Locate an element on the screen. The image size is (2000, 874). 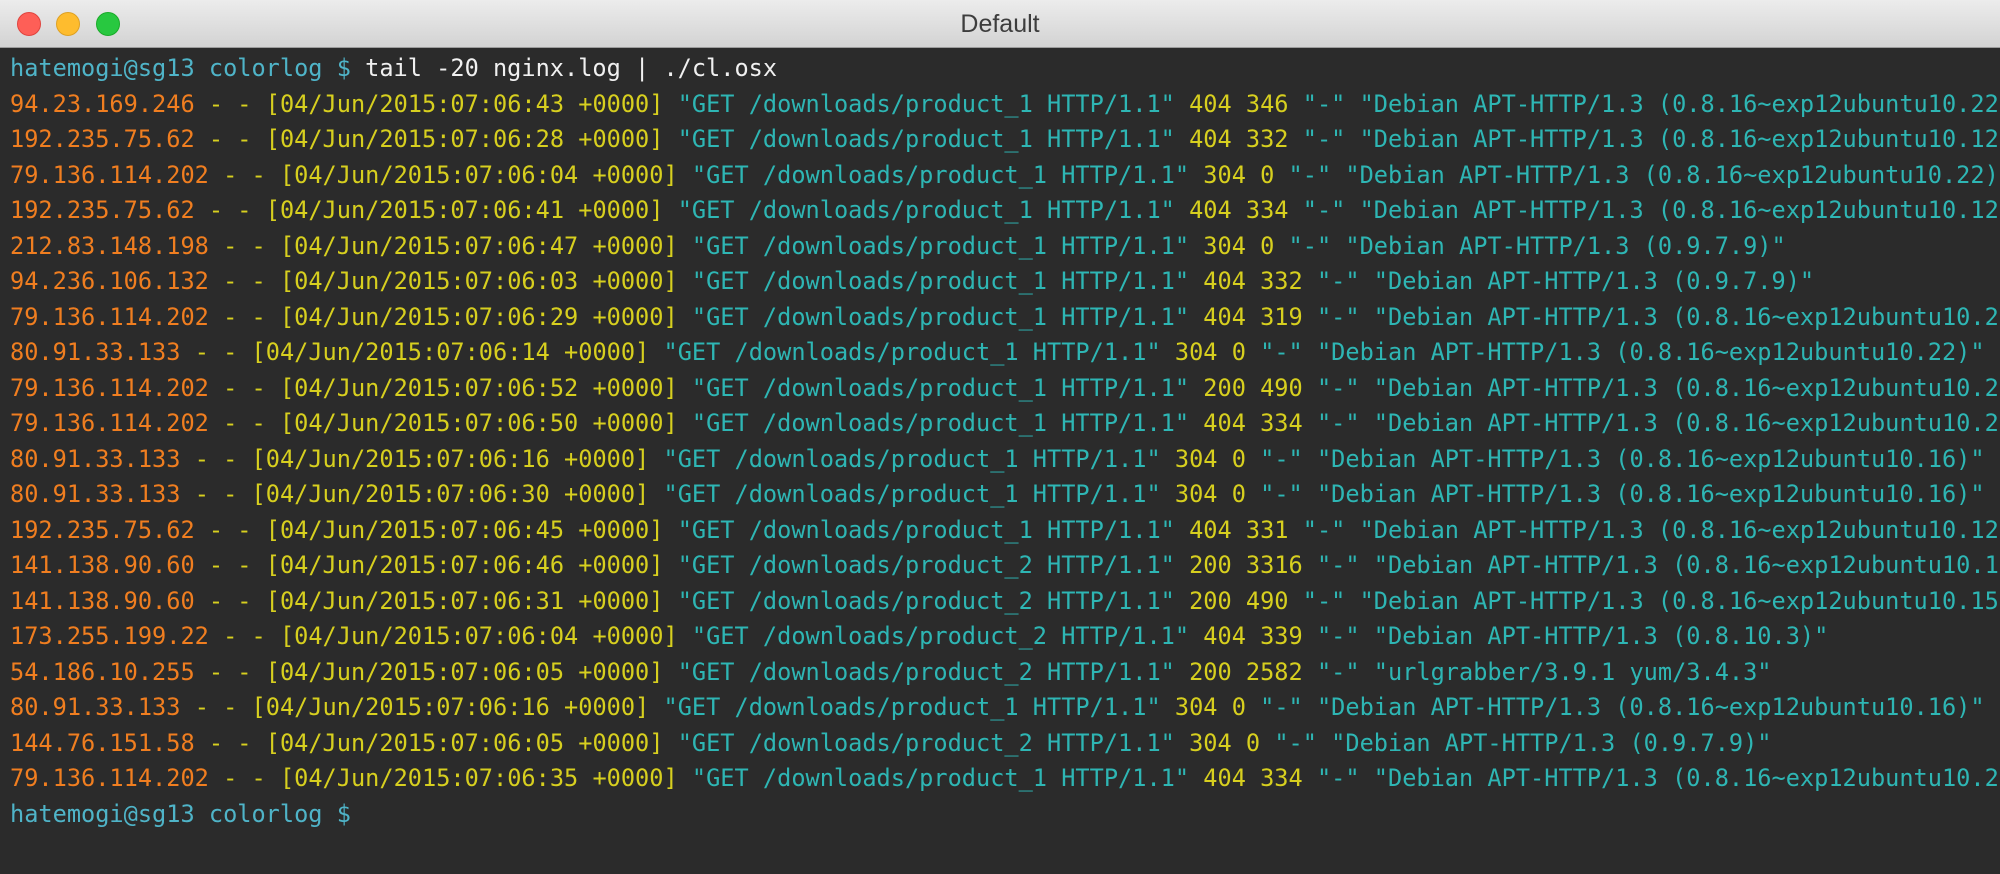
timestamp: [04/Jun/2015:07:06:14 +0000] is located at coordinates (450, 352).